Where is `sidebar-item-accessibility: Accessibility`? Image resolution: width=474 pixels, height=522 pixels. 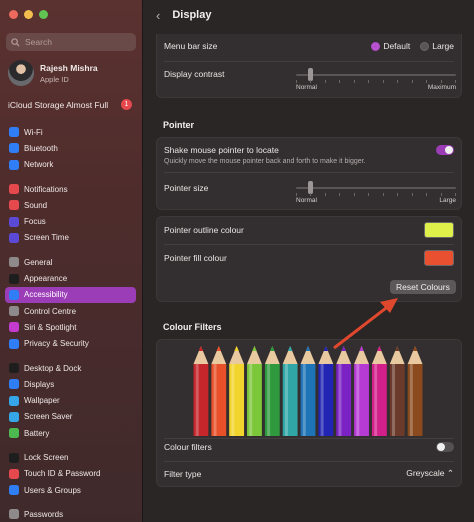 sidebar-item-accessibility: Accessibility is located at coordinates (70, 294).